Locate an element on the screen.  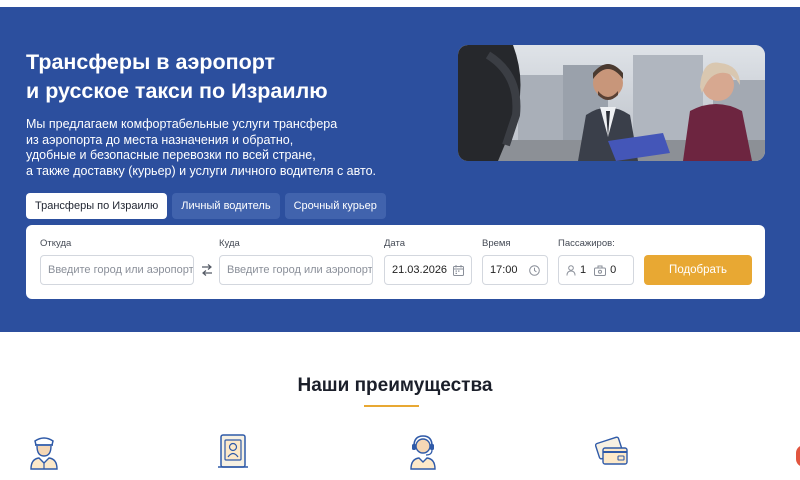
support-operator-icon is located at coordinates (423, 452).